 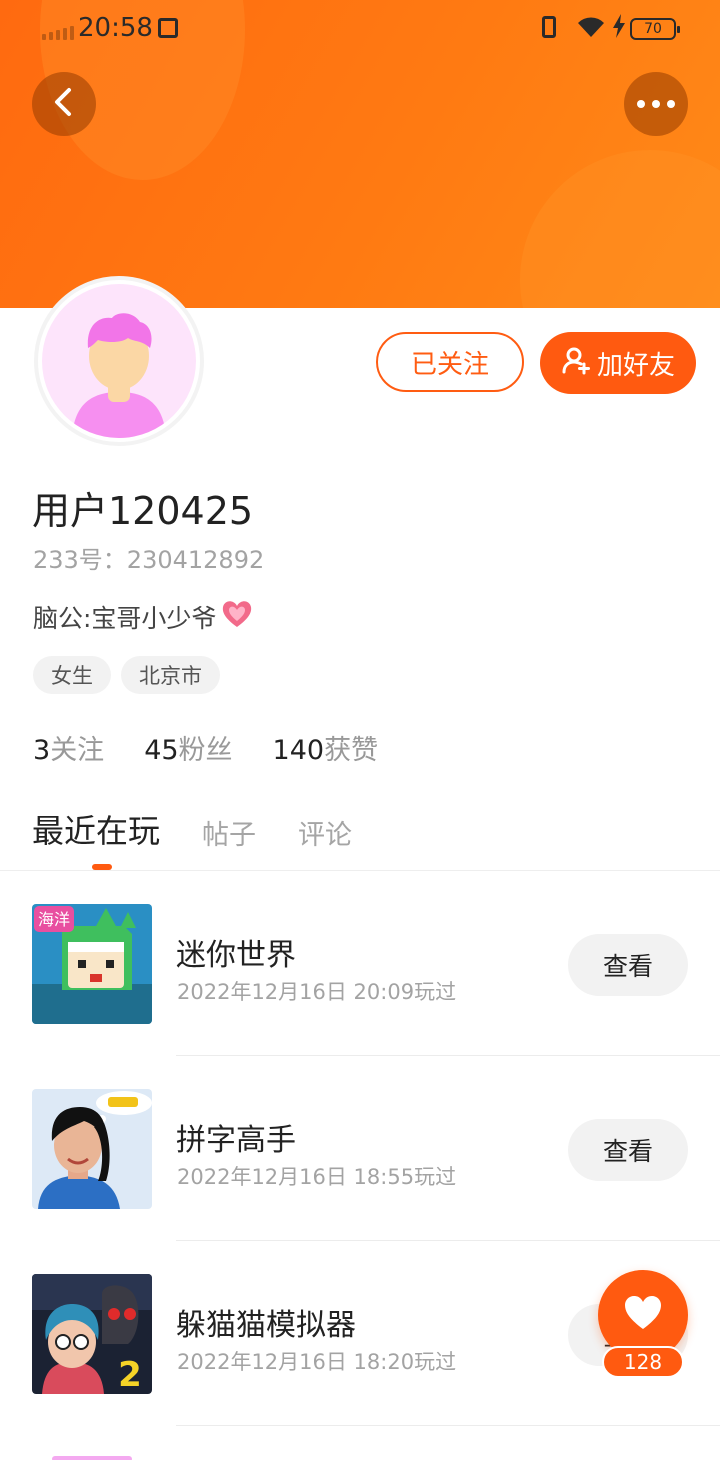 I want to click on list-item-partial, so click(x=92, y=1458).